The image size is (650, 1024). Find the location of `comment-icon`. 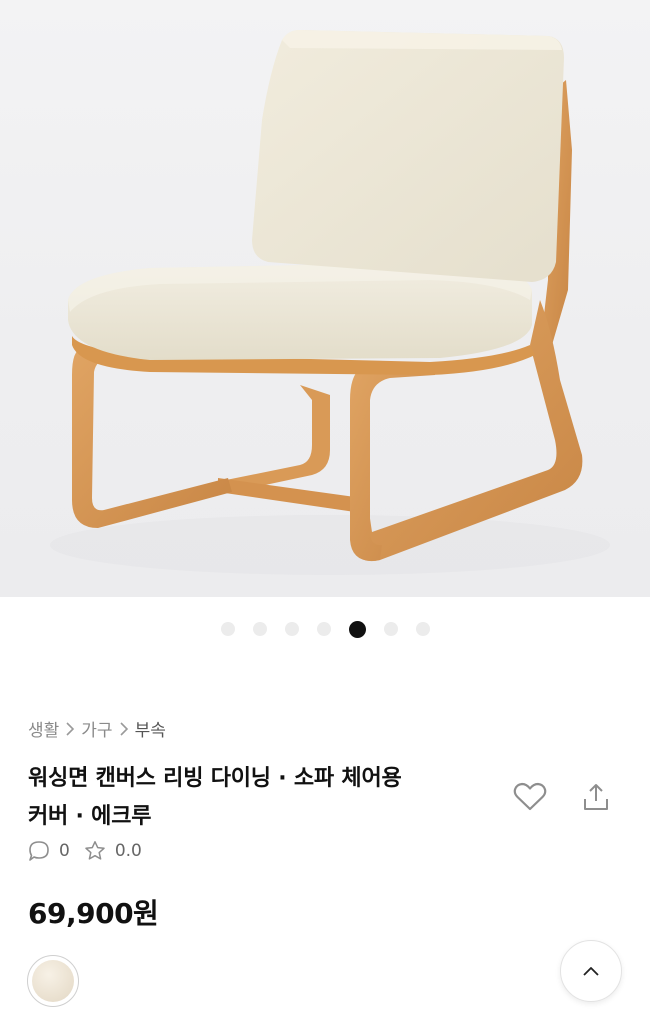

comment-icon is located at coordinates (39, 851).